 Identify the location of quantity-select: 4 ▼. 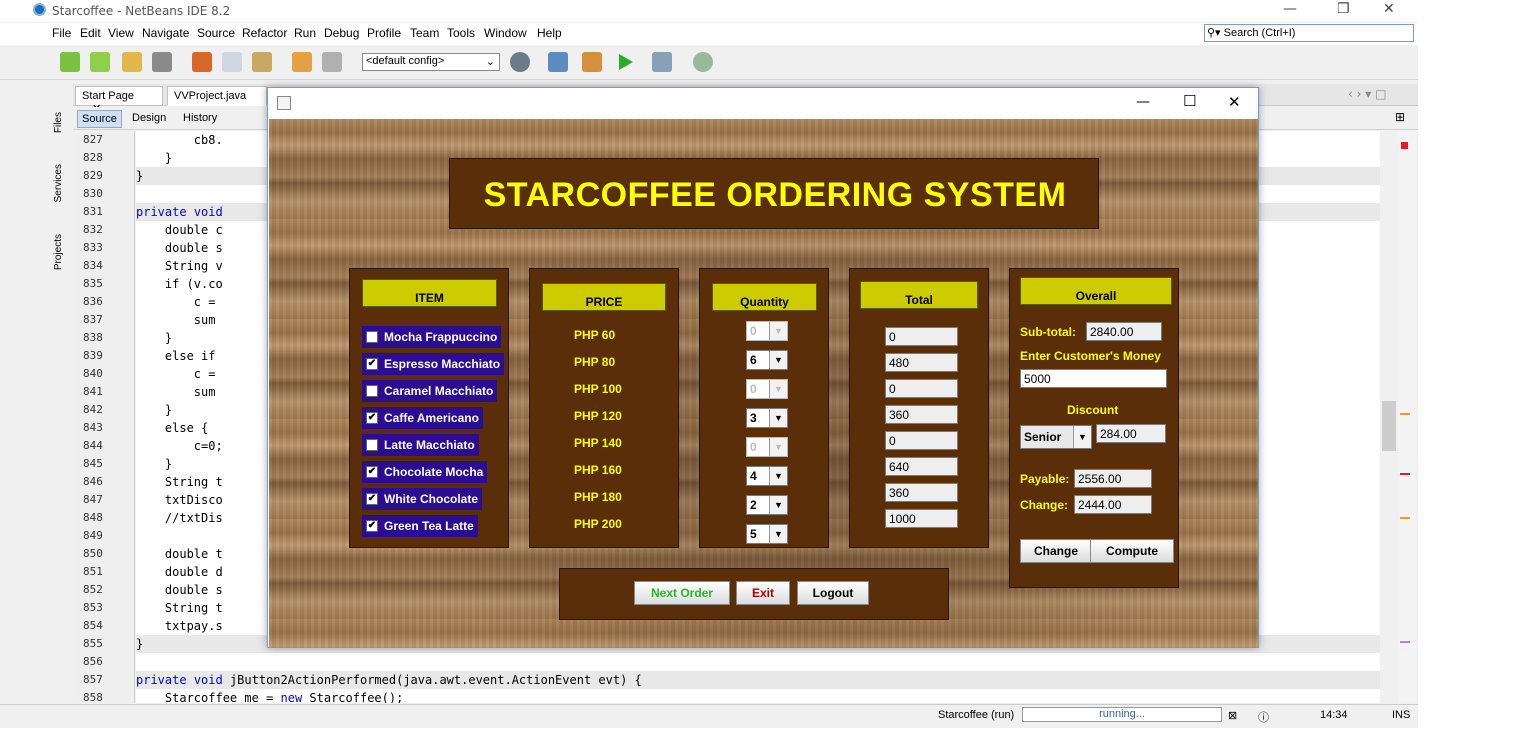
(767, 476).